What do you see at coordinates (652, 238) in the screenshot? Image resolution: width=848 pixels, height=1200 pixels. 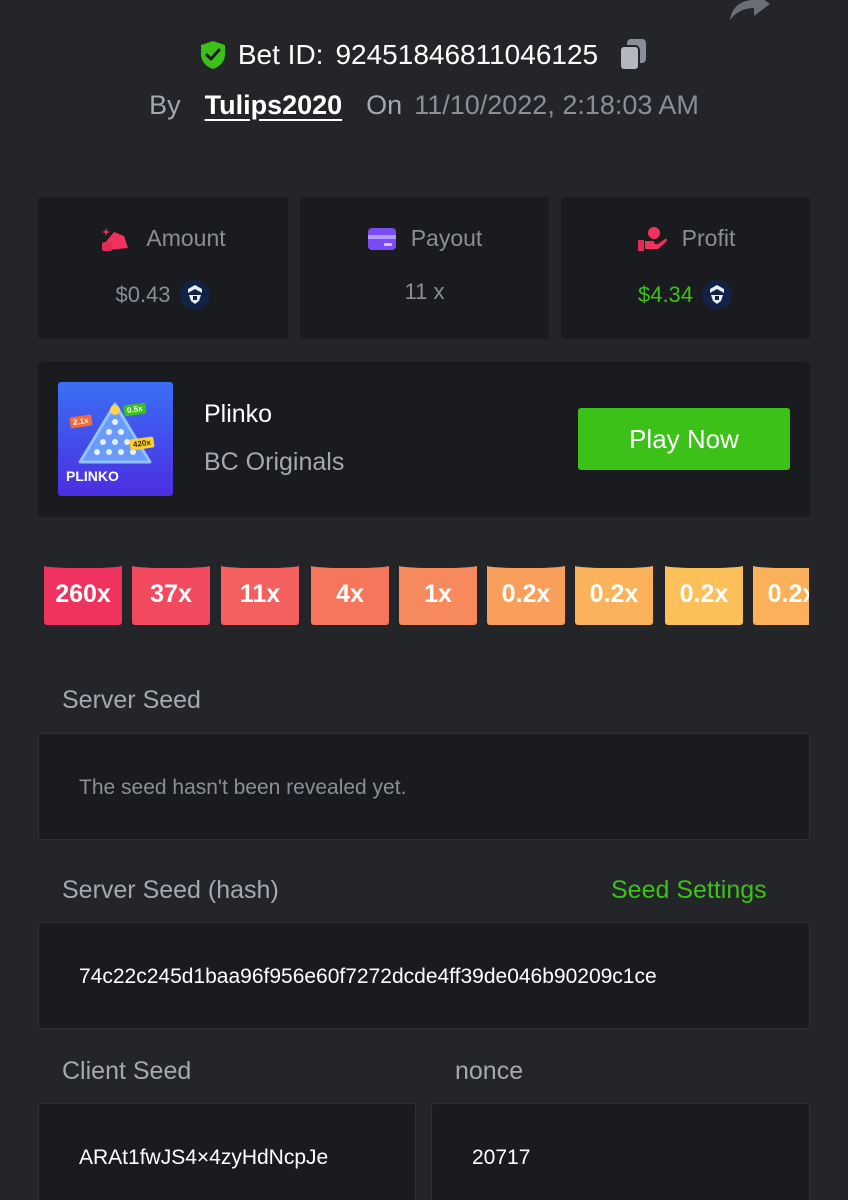 I see `profit-hand-icon` at bounding box center [652, 238].